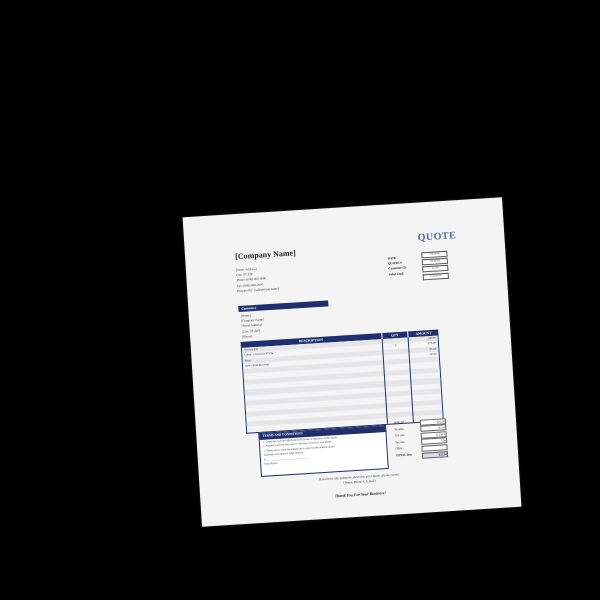 This screenshot has width=600, height=600. I want to click on total-value: 625.94, so click(435, 454).